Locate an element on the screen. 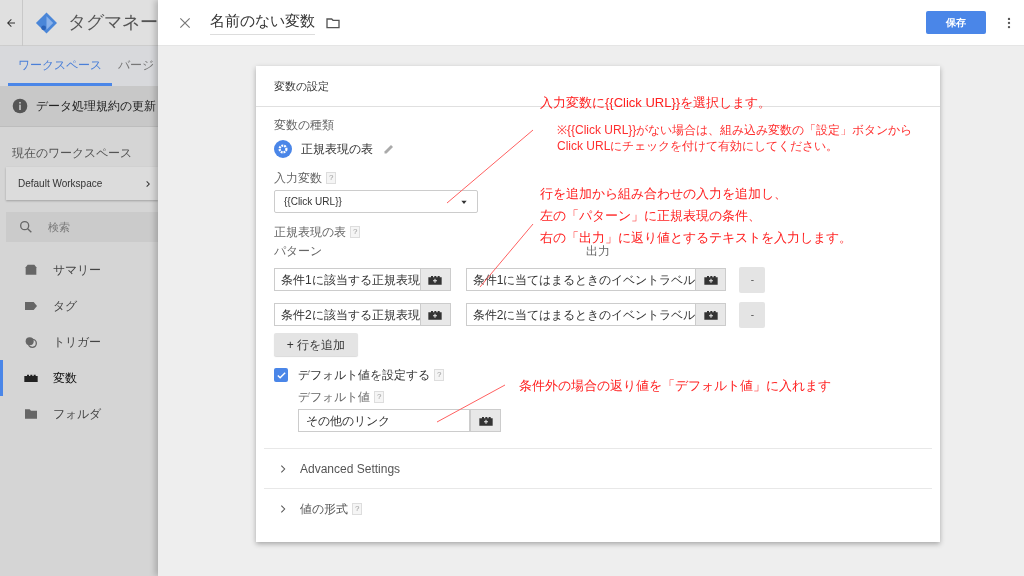 The height and width of the screenshot is (576, 1024). text-field: 条件1に該当する正規表現 is located at coordinates (362, 279).